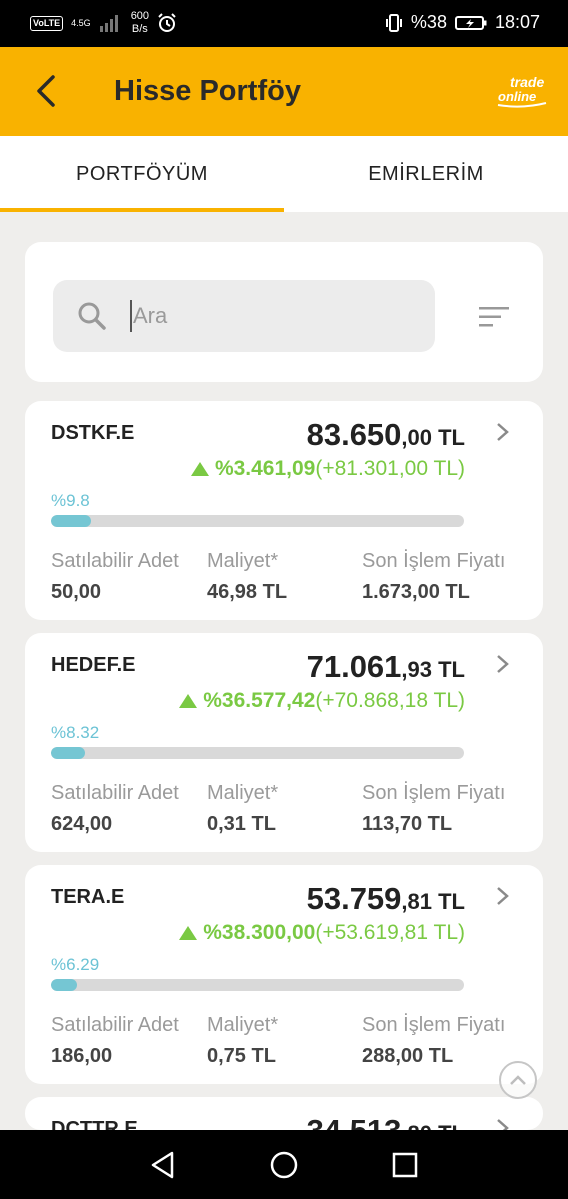 This screenshot has height=1199, width=568. What do you see at coordinates (284, 1113) in the screenshot?
I see `stock-card: DCTTR.E 34.513,80 TL` at bounding box center [284, 1113].